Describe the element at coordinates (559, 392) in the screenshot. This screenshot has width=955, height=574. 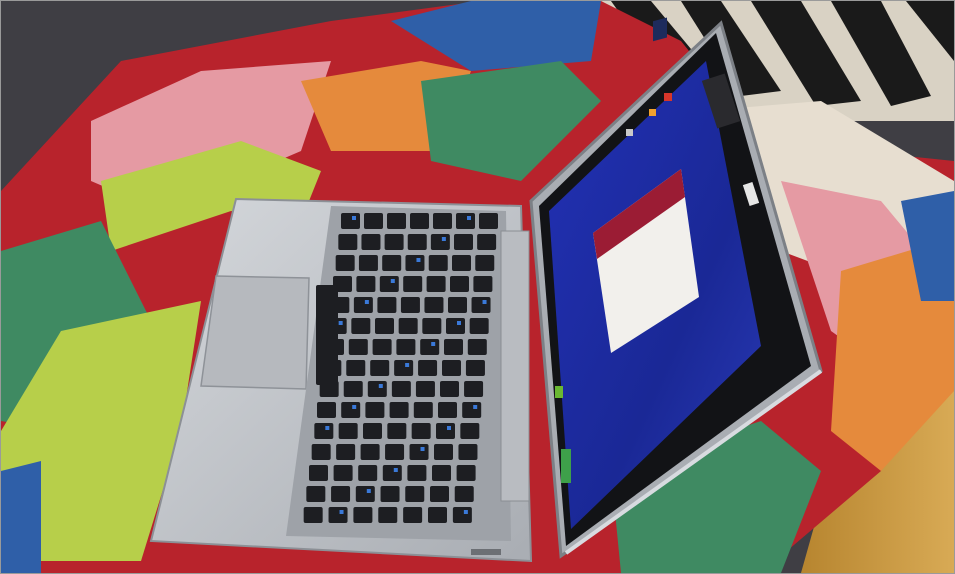
I see `start-tile-icon` at that location.